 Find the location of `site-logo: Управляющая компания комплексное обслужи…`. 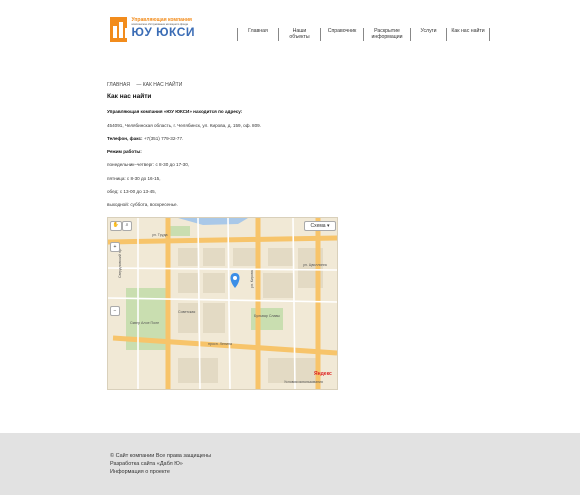

site-logo: Управляющая компания комплексное обслужи… is located at coordinates (152, 29).